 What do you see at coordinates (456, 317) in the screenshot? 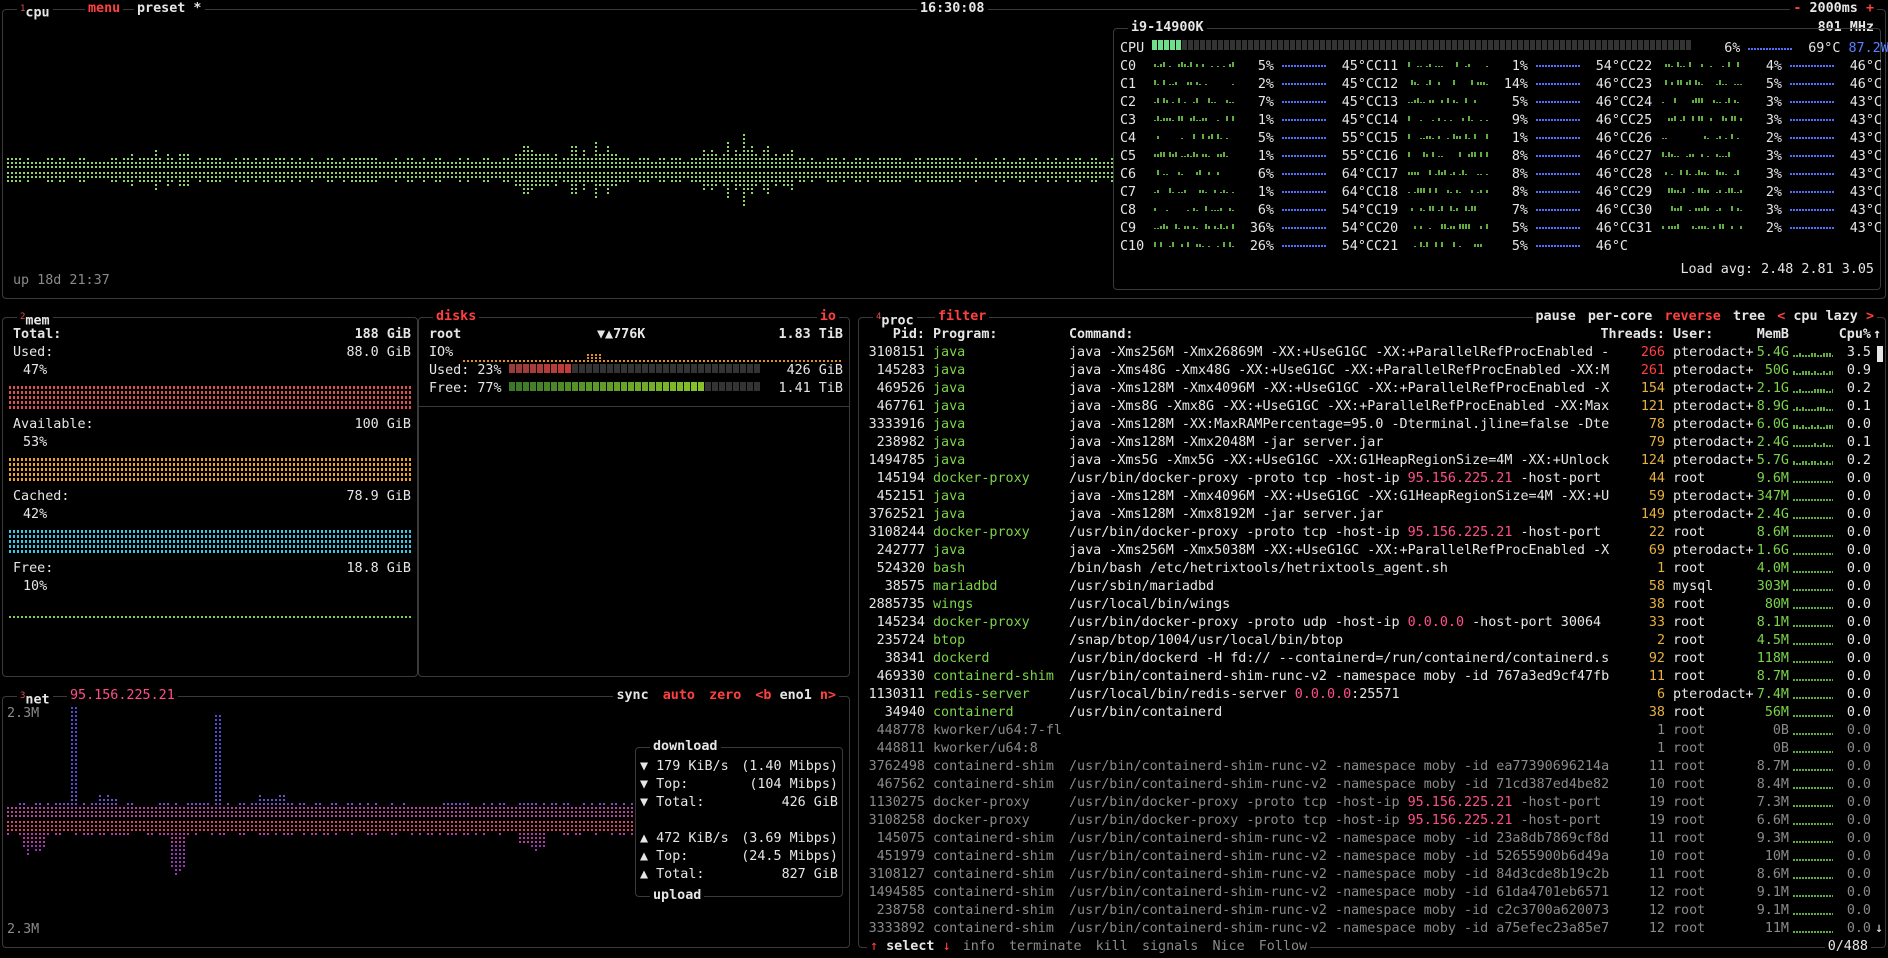
I see `disks-tab: disks` at bounding box center [456, 317].